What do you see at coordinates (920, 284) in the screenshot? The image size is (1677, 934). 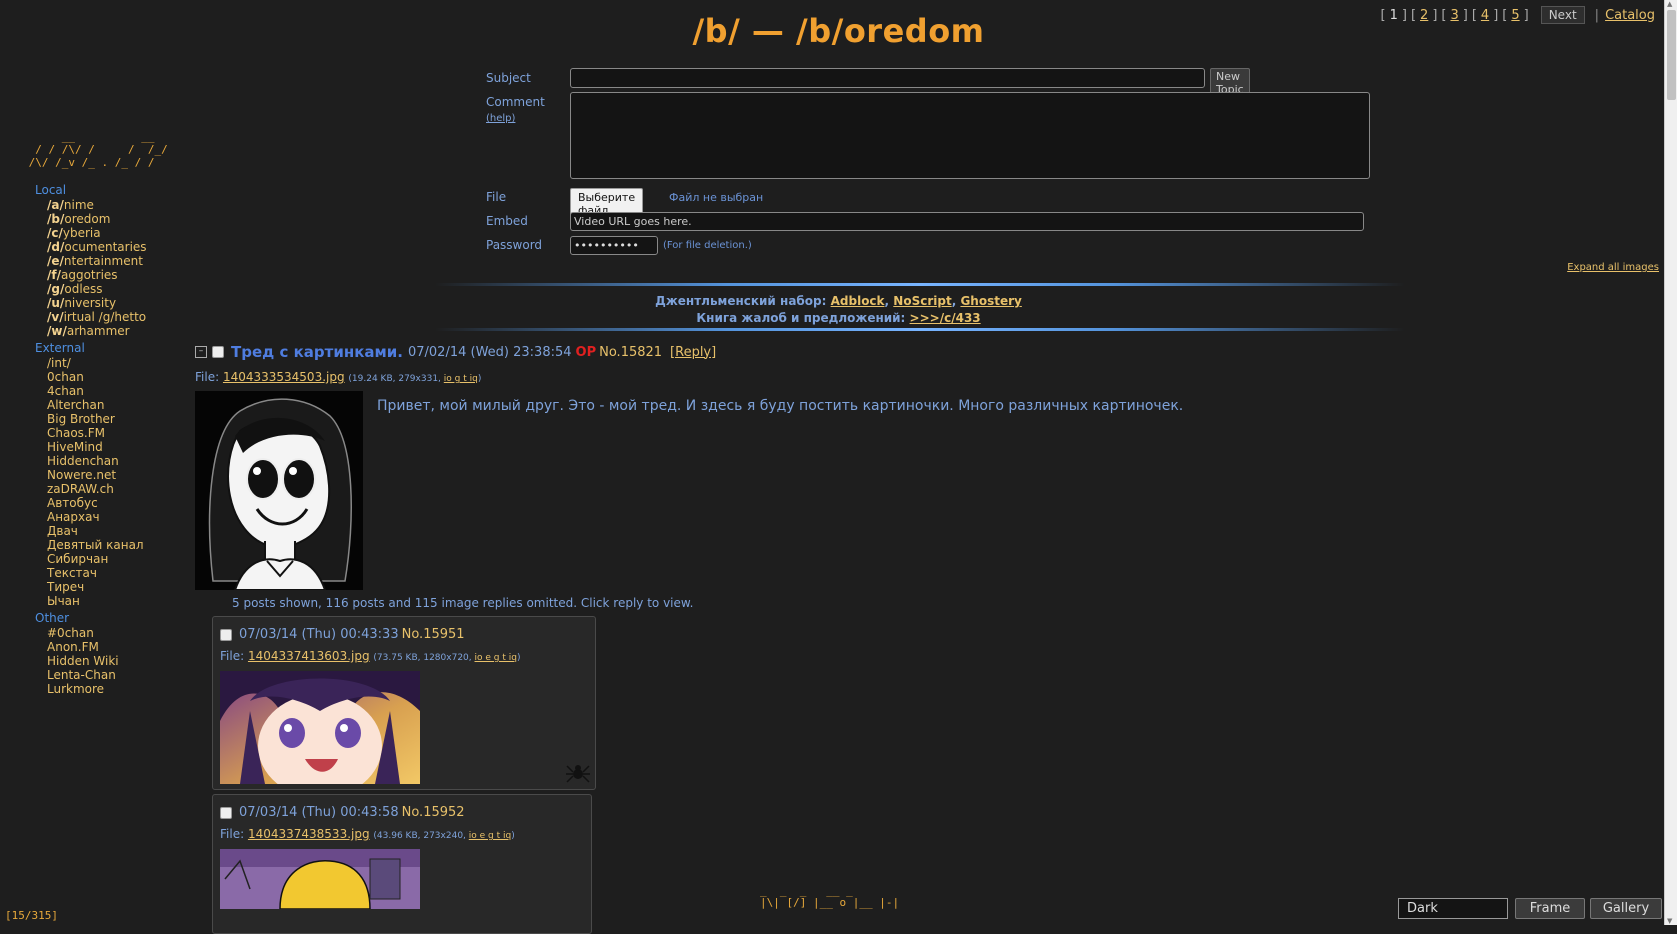 I see `divider` at bounding box center [920, 284].